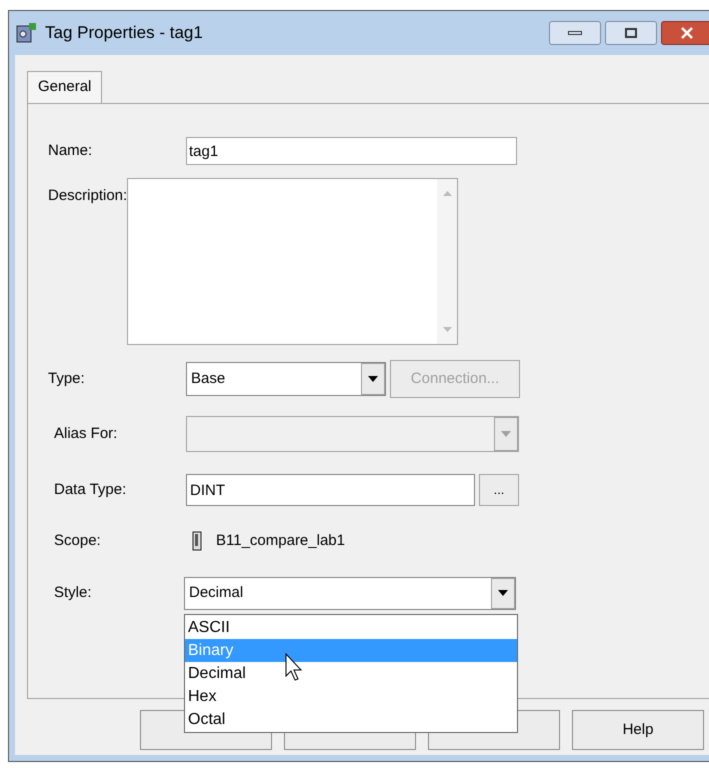  I want to click on field-label: Alias For:, so click(86, 434).